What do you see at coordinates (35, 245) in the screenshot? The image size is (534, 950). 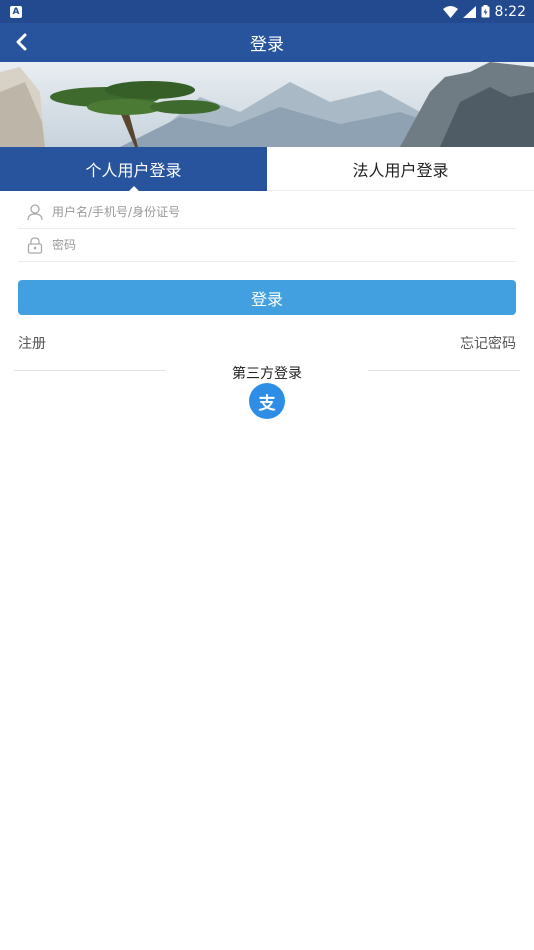 I see `lock-icon` at bounding box center [35, 245].